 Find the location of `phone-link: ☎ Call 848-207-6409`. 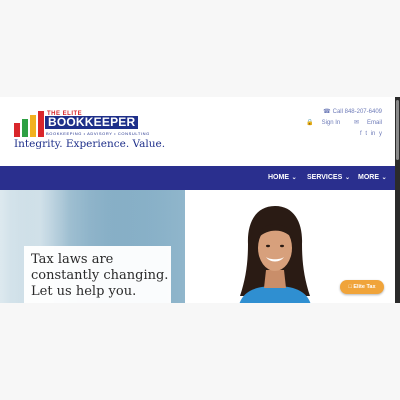

phone-link: ☎ Call 848-207-6409 is located at coordinates (338, 112).